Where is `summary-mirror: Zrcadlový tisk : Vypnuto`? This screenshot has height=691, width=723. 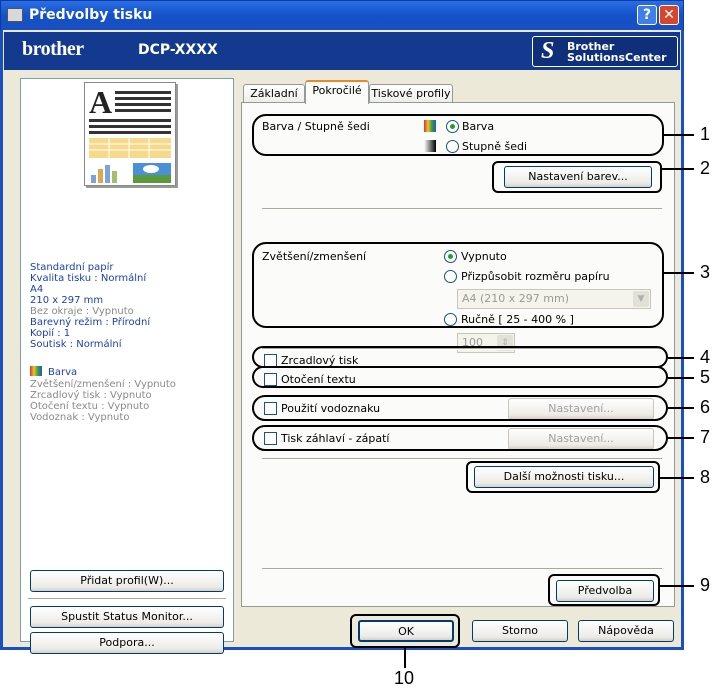
summary-mirror: Zrcadlový tisk : Vypnuto is located at coordinates (91, 395).